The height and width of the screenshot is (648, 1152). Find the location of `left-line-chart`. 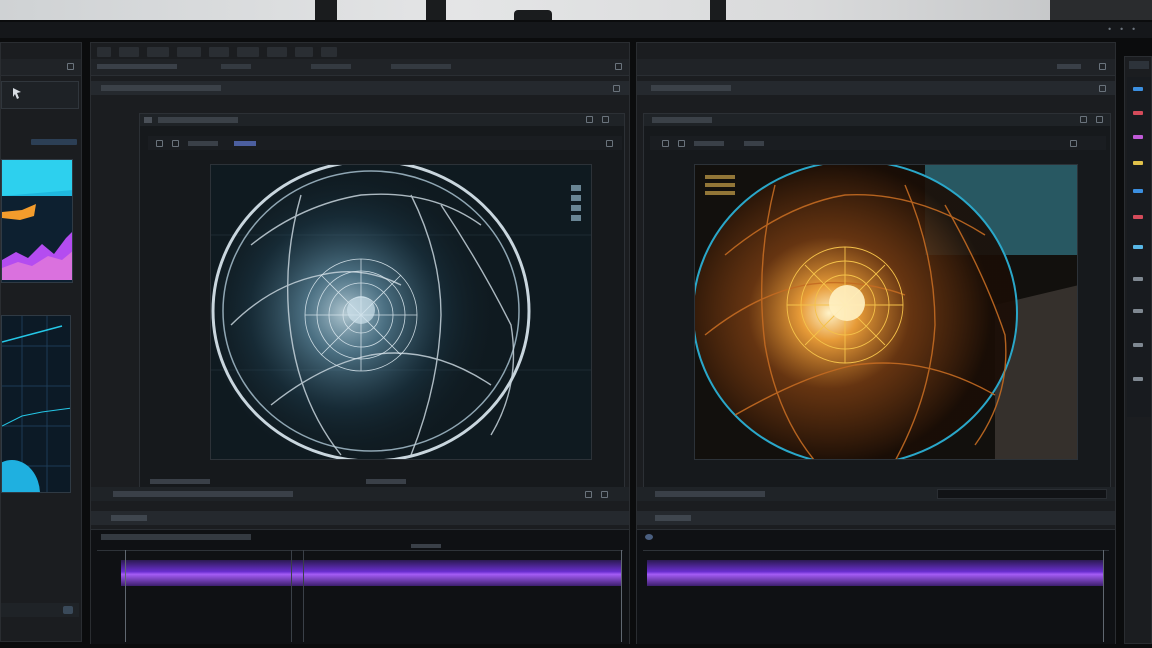

left-line-chart is located at coordinates (36, 404).